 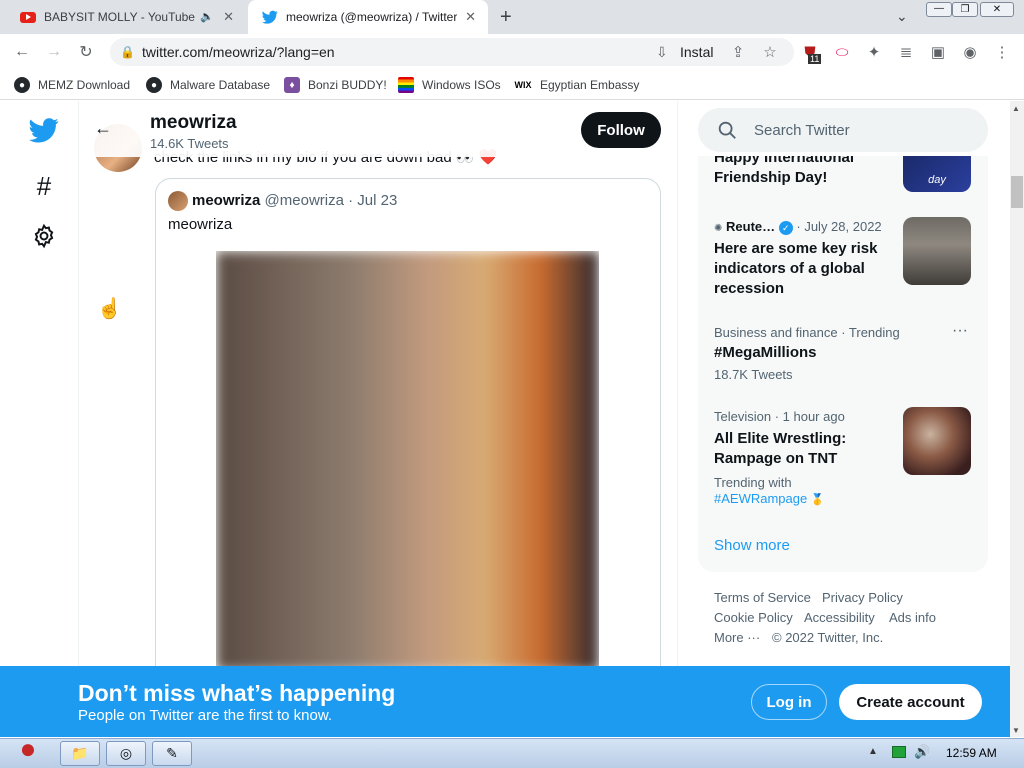 What do you see at coordinates (970, 52) in the screenshot?
I see `profile-avatar-icon: ◉` at bounding box center [970, 52].